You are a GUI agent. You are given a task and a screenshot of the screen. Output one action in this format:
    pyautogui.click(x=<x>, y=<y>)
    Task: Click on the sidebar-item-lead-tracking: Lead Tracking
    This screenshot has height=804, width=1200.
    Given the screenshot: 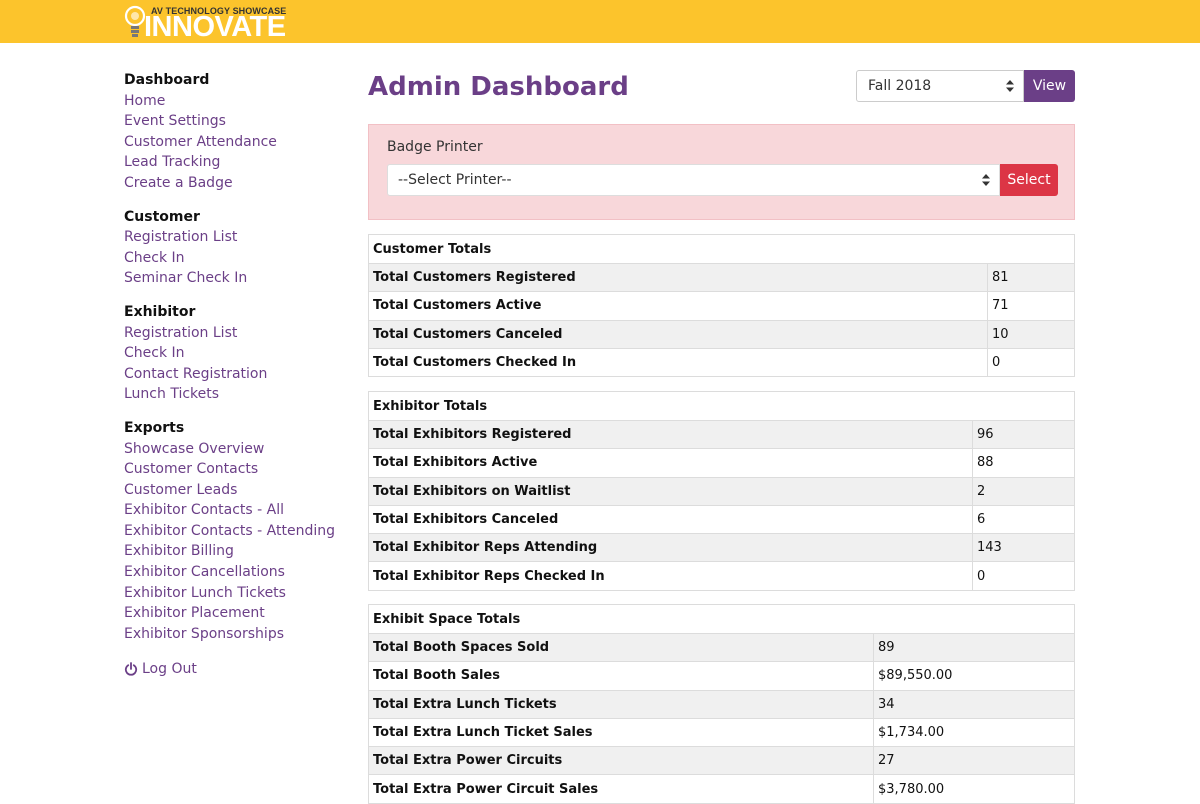 What is the action you would take?
    pyautogui.click(x=234, y=162)
    